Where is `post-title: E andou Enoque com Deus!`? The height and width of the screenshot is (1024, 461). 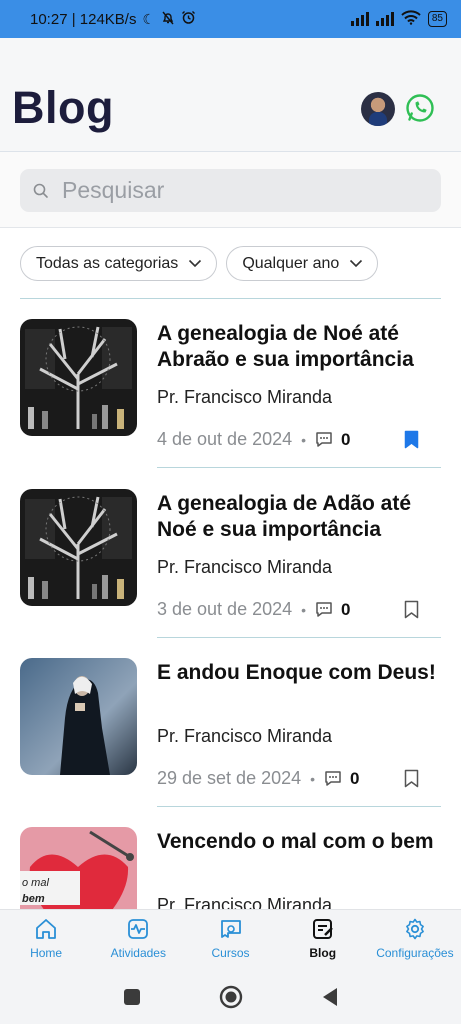
post-title: E andou Enoque com Deus! is located at coordinates (302, 673).